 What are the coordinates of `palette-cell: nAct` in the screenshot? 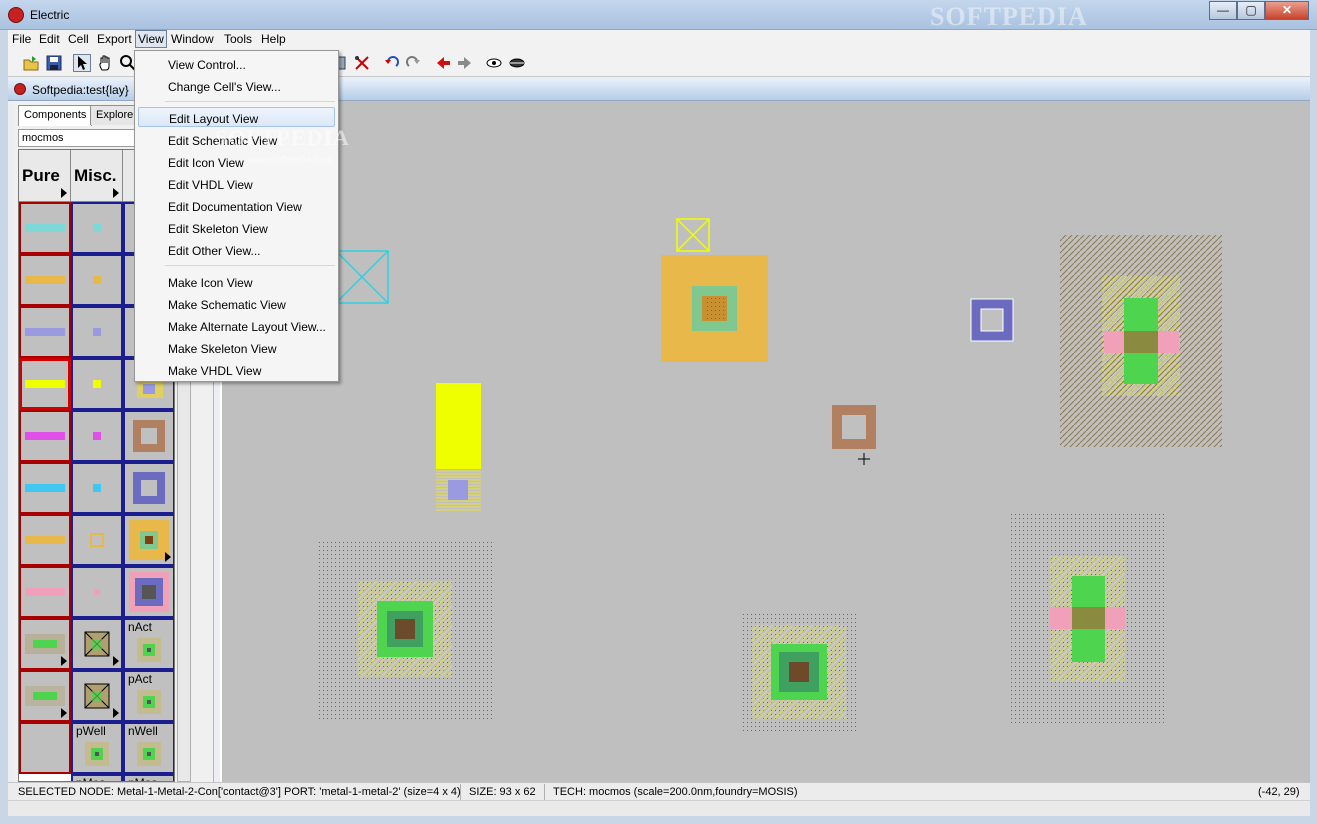 It's located at (148, 644).